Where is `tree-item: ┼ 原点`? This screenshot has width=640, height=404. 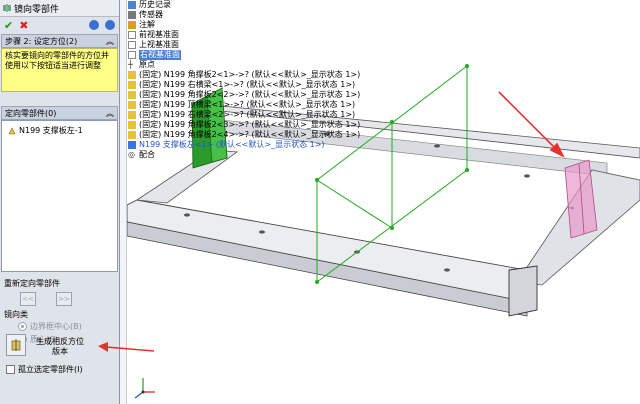 tree-item: ┼ 原点 is located at coordinates (244, 65).